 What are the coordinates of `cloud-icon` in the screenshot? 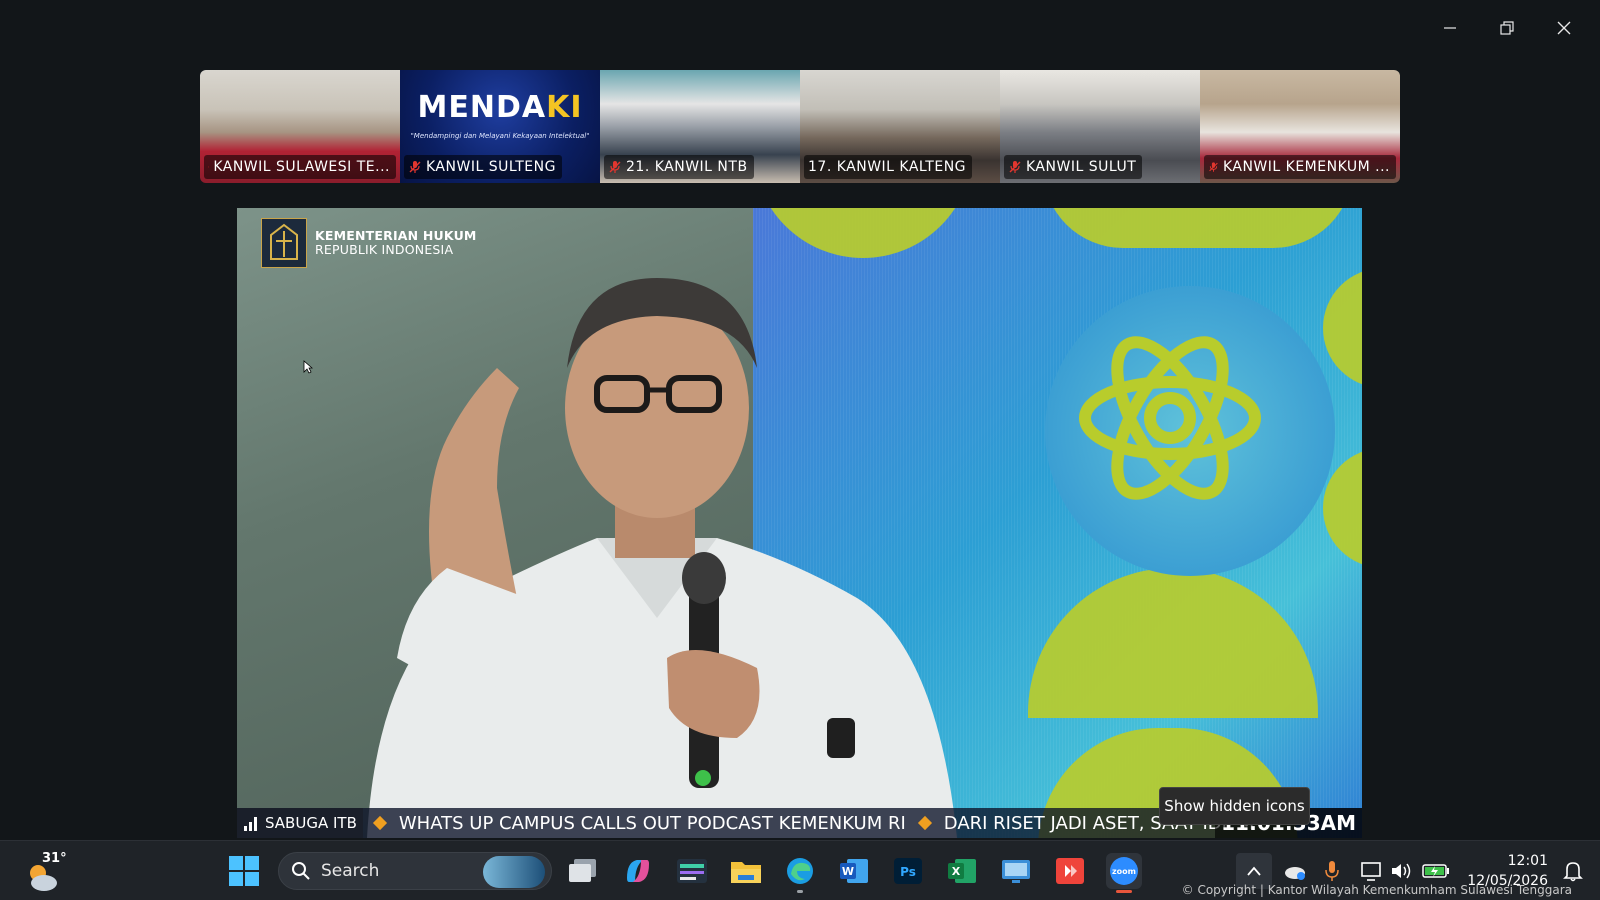 It's located at (1295, 873).